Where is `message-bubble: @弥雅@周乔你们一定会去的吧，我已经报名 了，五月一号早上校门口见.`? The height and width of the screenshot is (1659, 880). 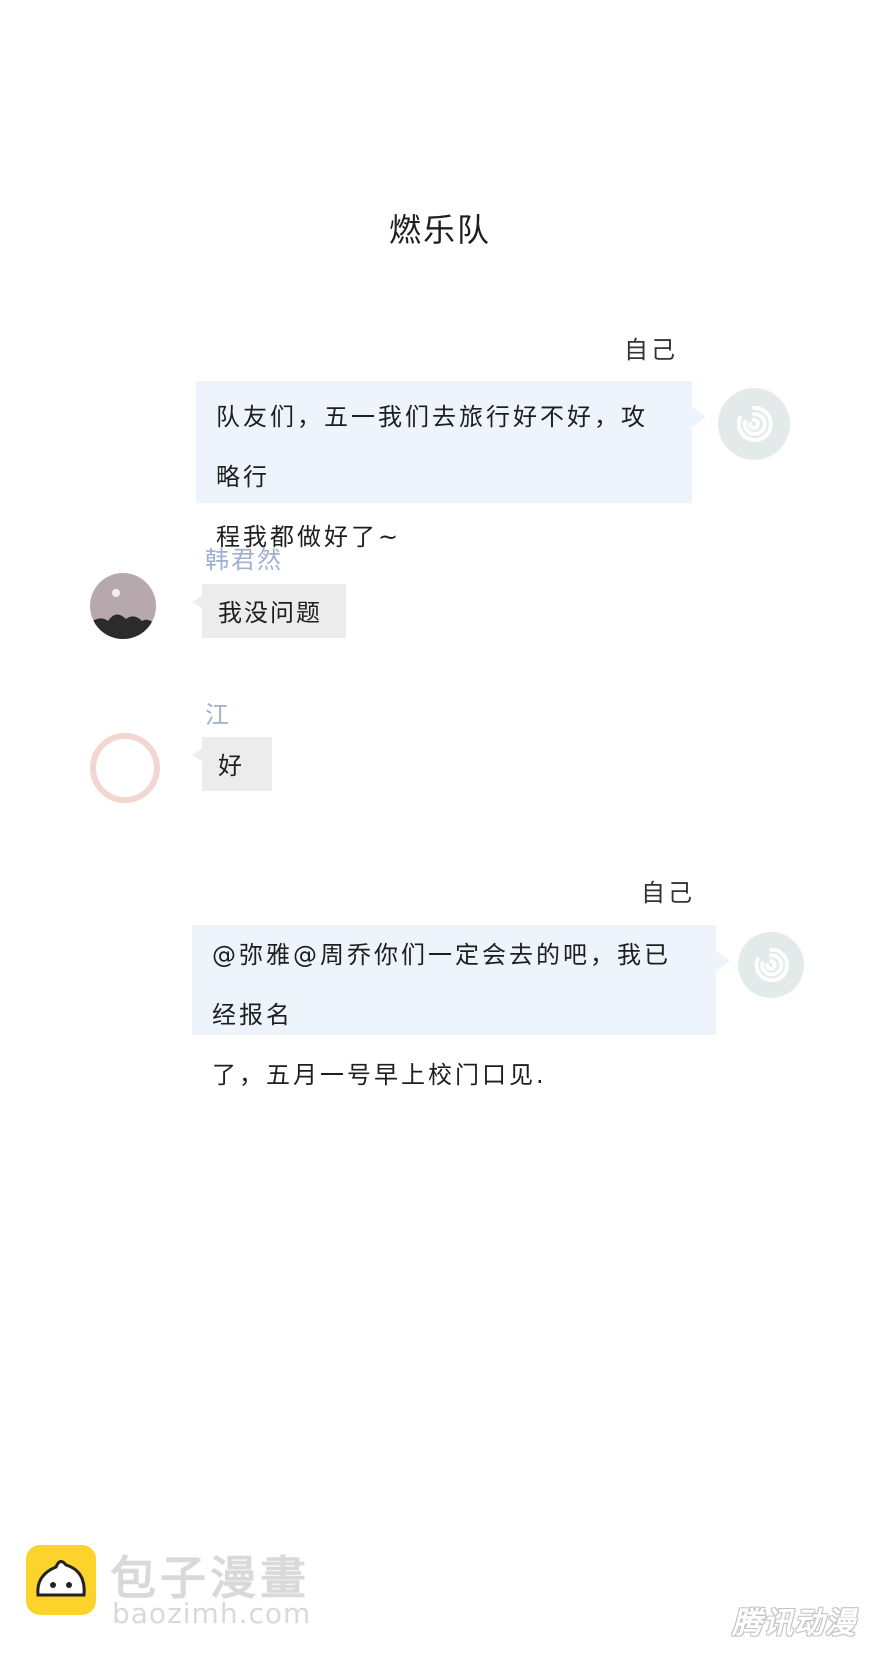 message-bubble: @弥雅@周乔你们一定会去的吧，我已经报名 了，五月一号早上校门口见. is located at coordinates (461, 1007).